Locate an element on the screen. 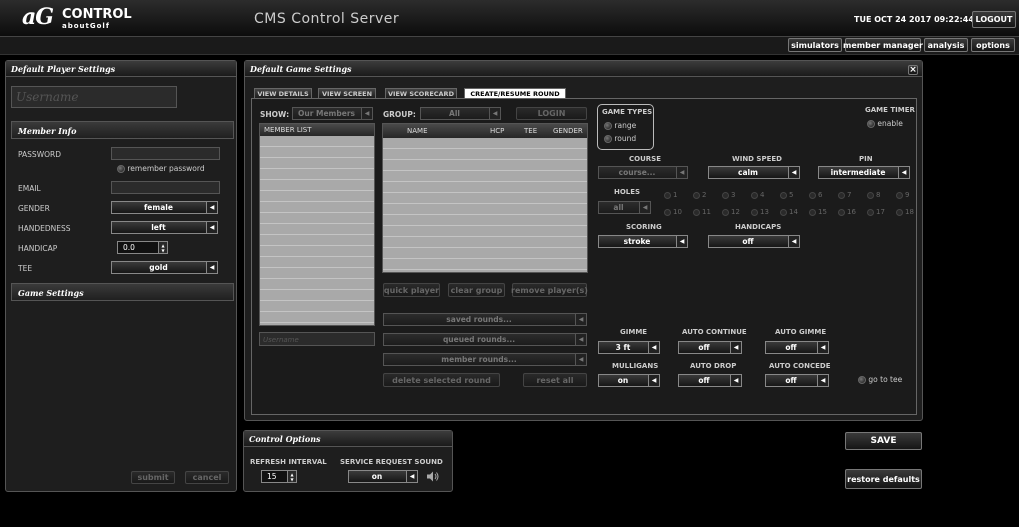  hole-4-radio: 4 is located at coordinates (757, 195).